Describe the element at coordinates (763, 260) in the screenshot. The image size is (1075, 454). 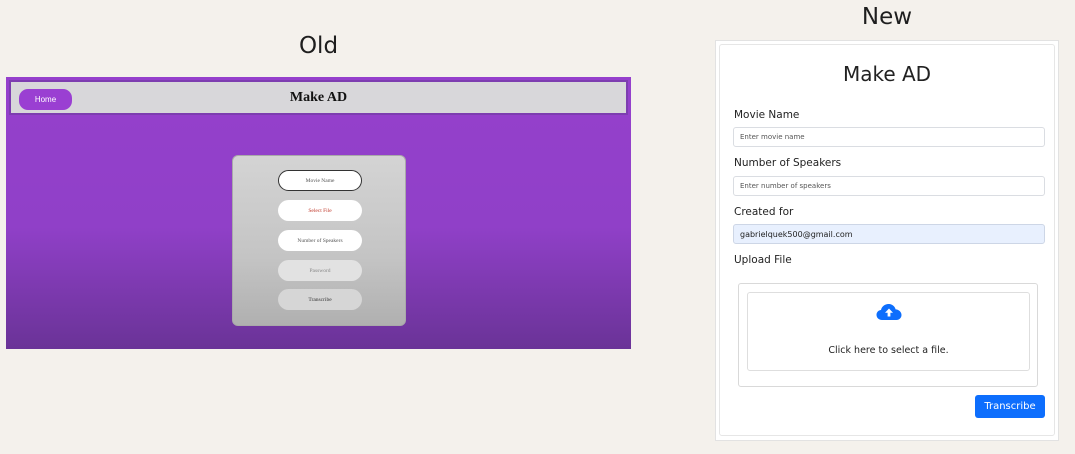
I see `upload-file-label: Upload File` at that location.